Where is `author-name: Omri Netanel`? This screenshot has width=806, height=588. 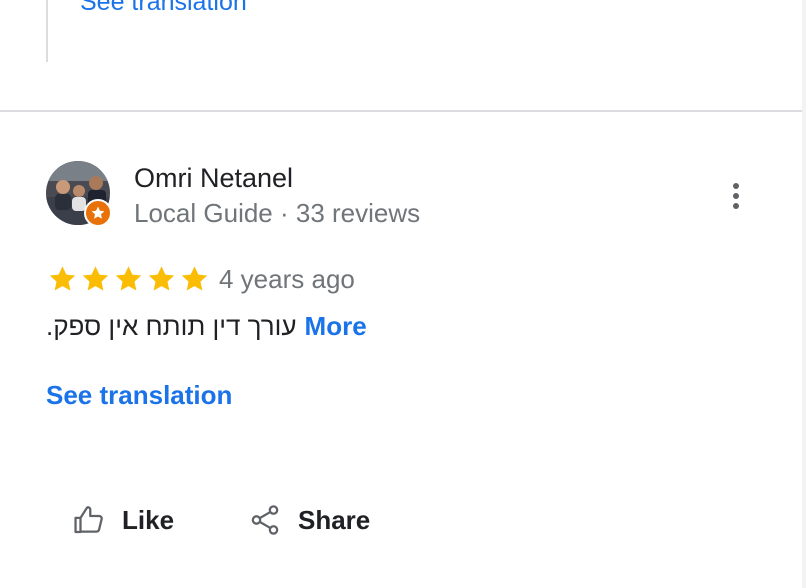 author-name: Omri Netanel is located at coordinates (213, 178).